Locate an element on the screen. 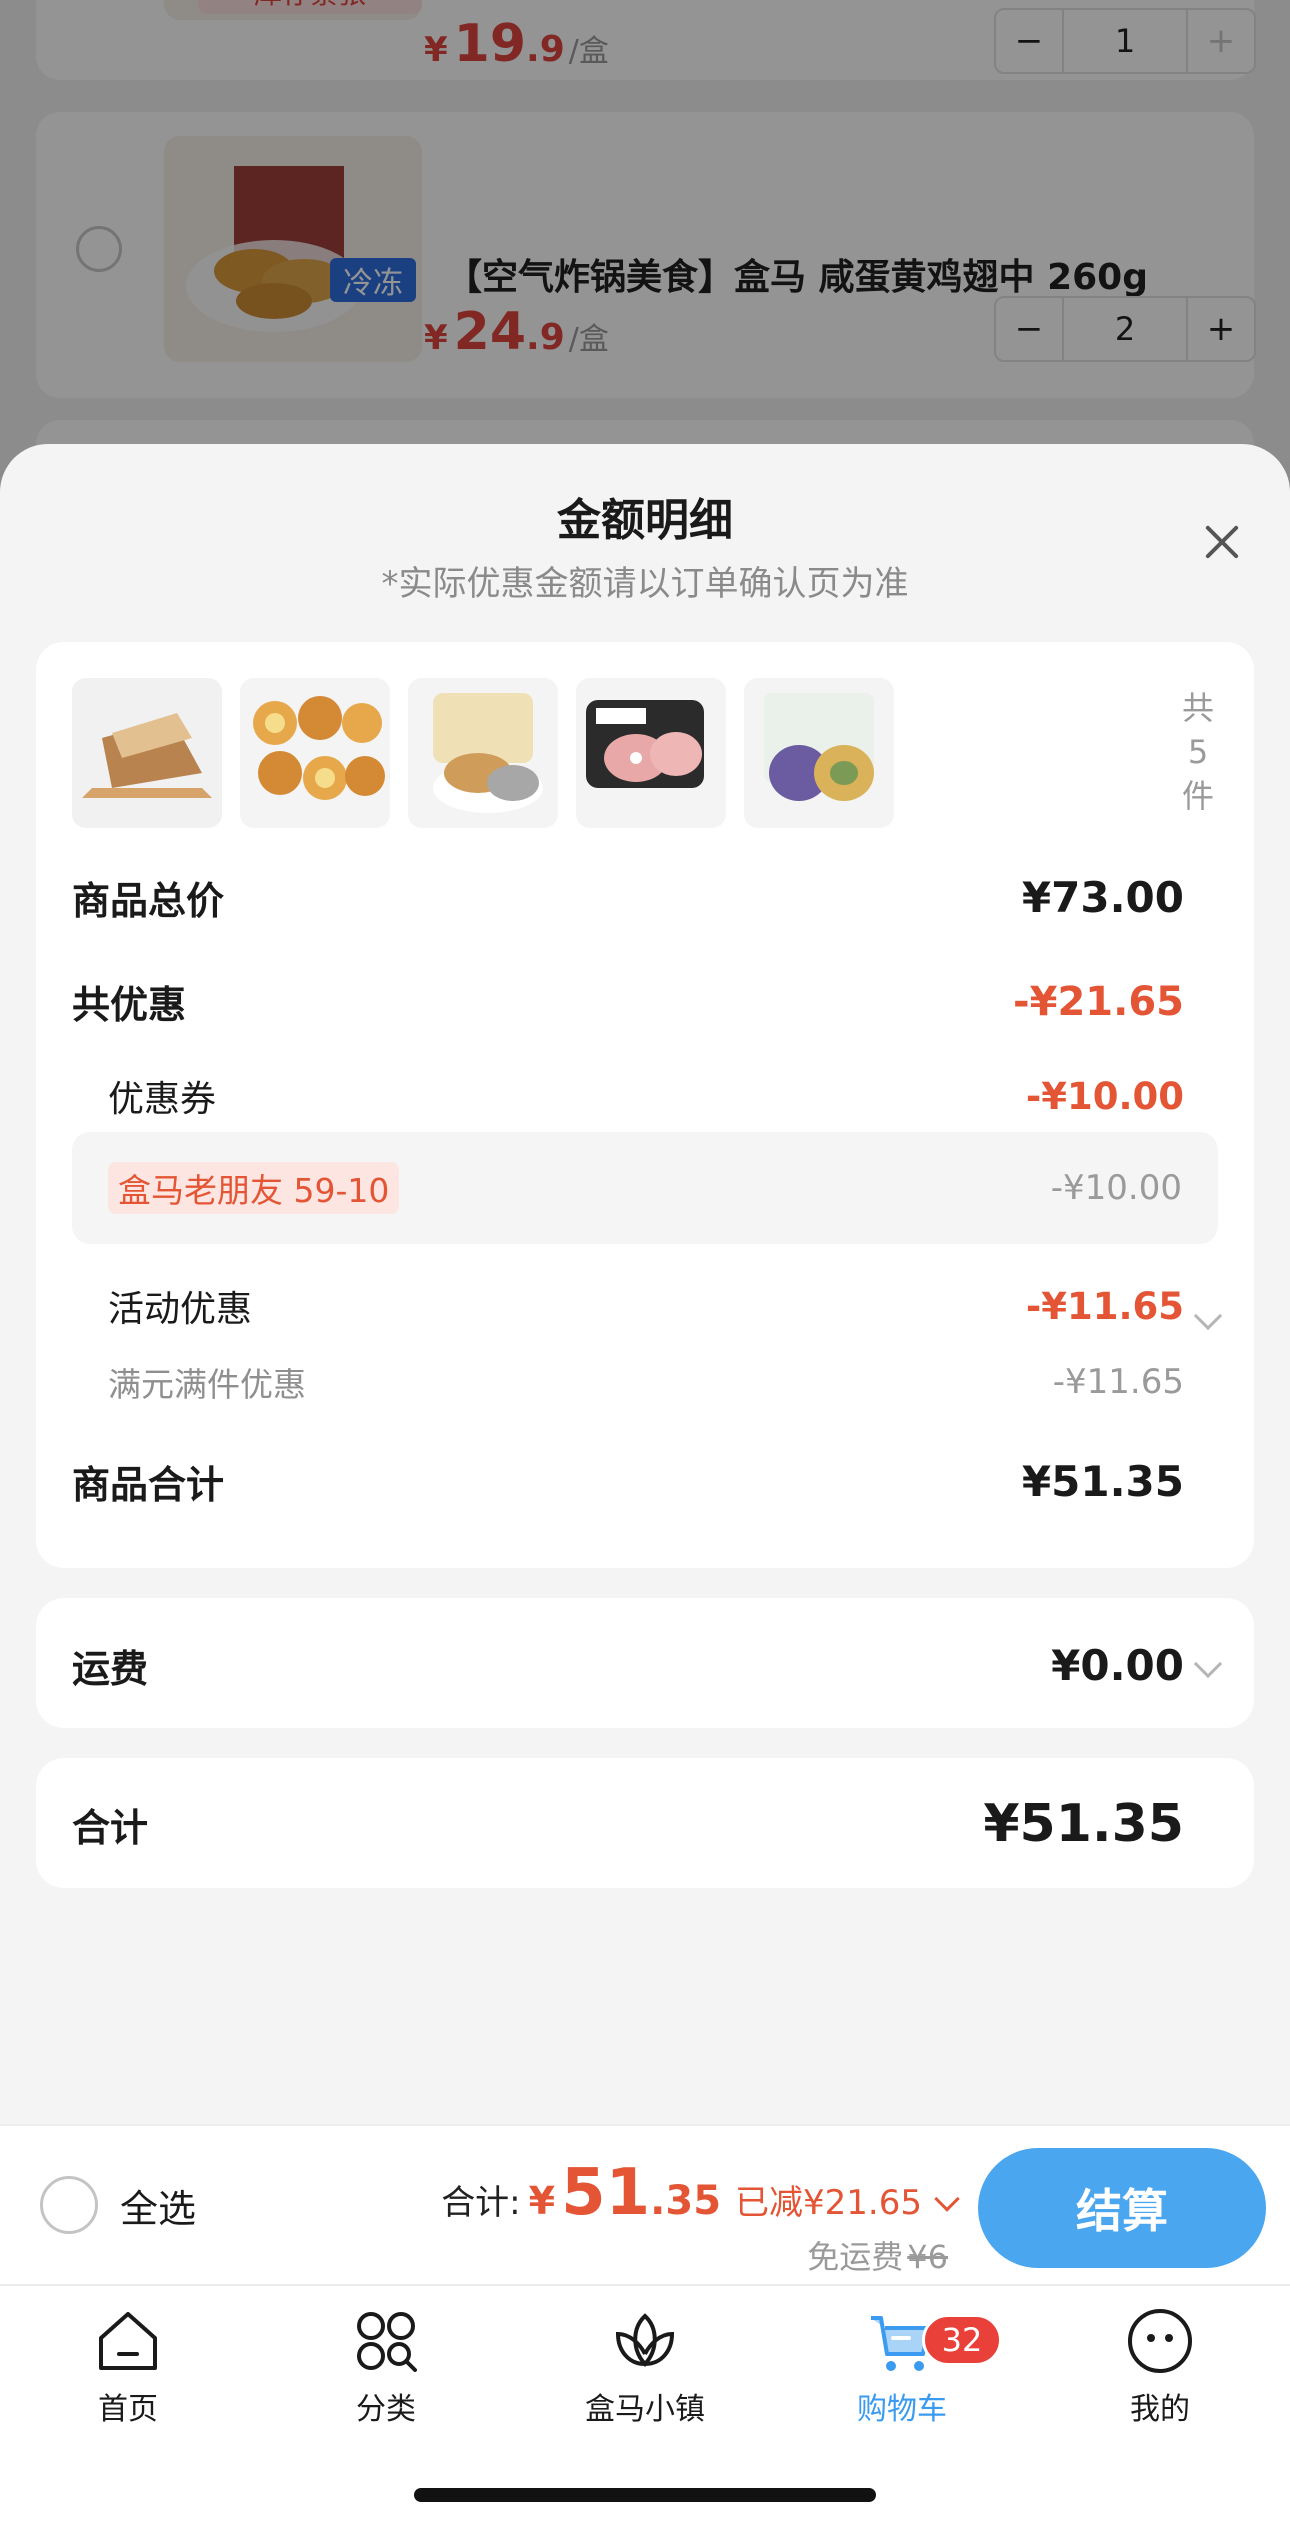 Image resolution: width=1290 pixels, height=2531 pixels. free-shipping-note: 免运费 ¥6 is located at coordinates (877, 2257).